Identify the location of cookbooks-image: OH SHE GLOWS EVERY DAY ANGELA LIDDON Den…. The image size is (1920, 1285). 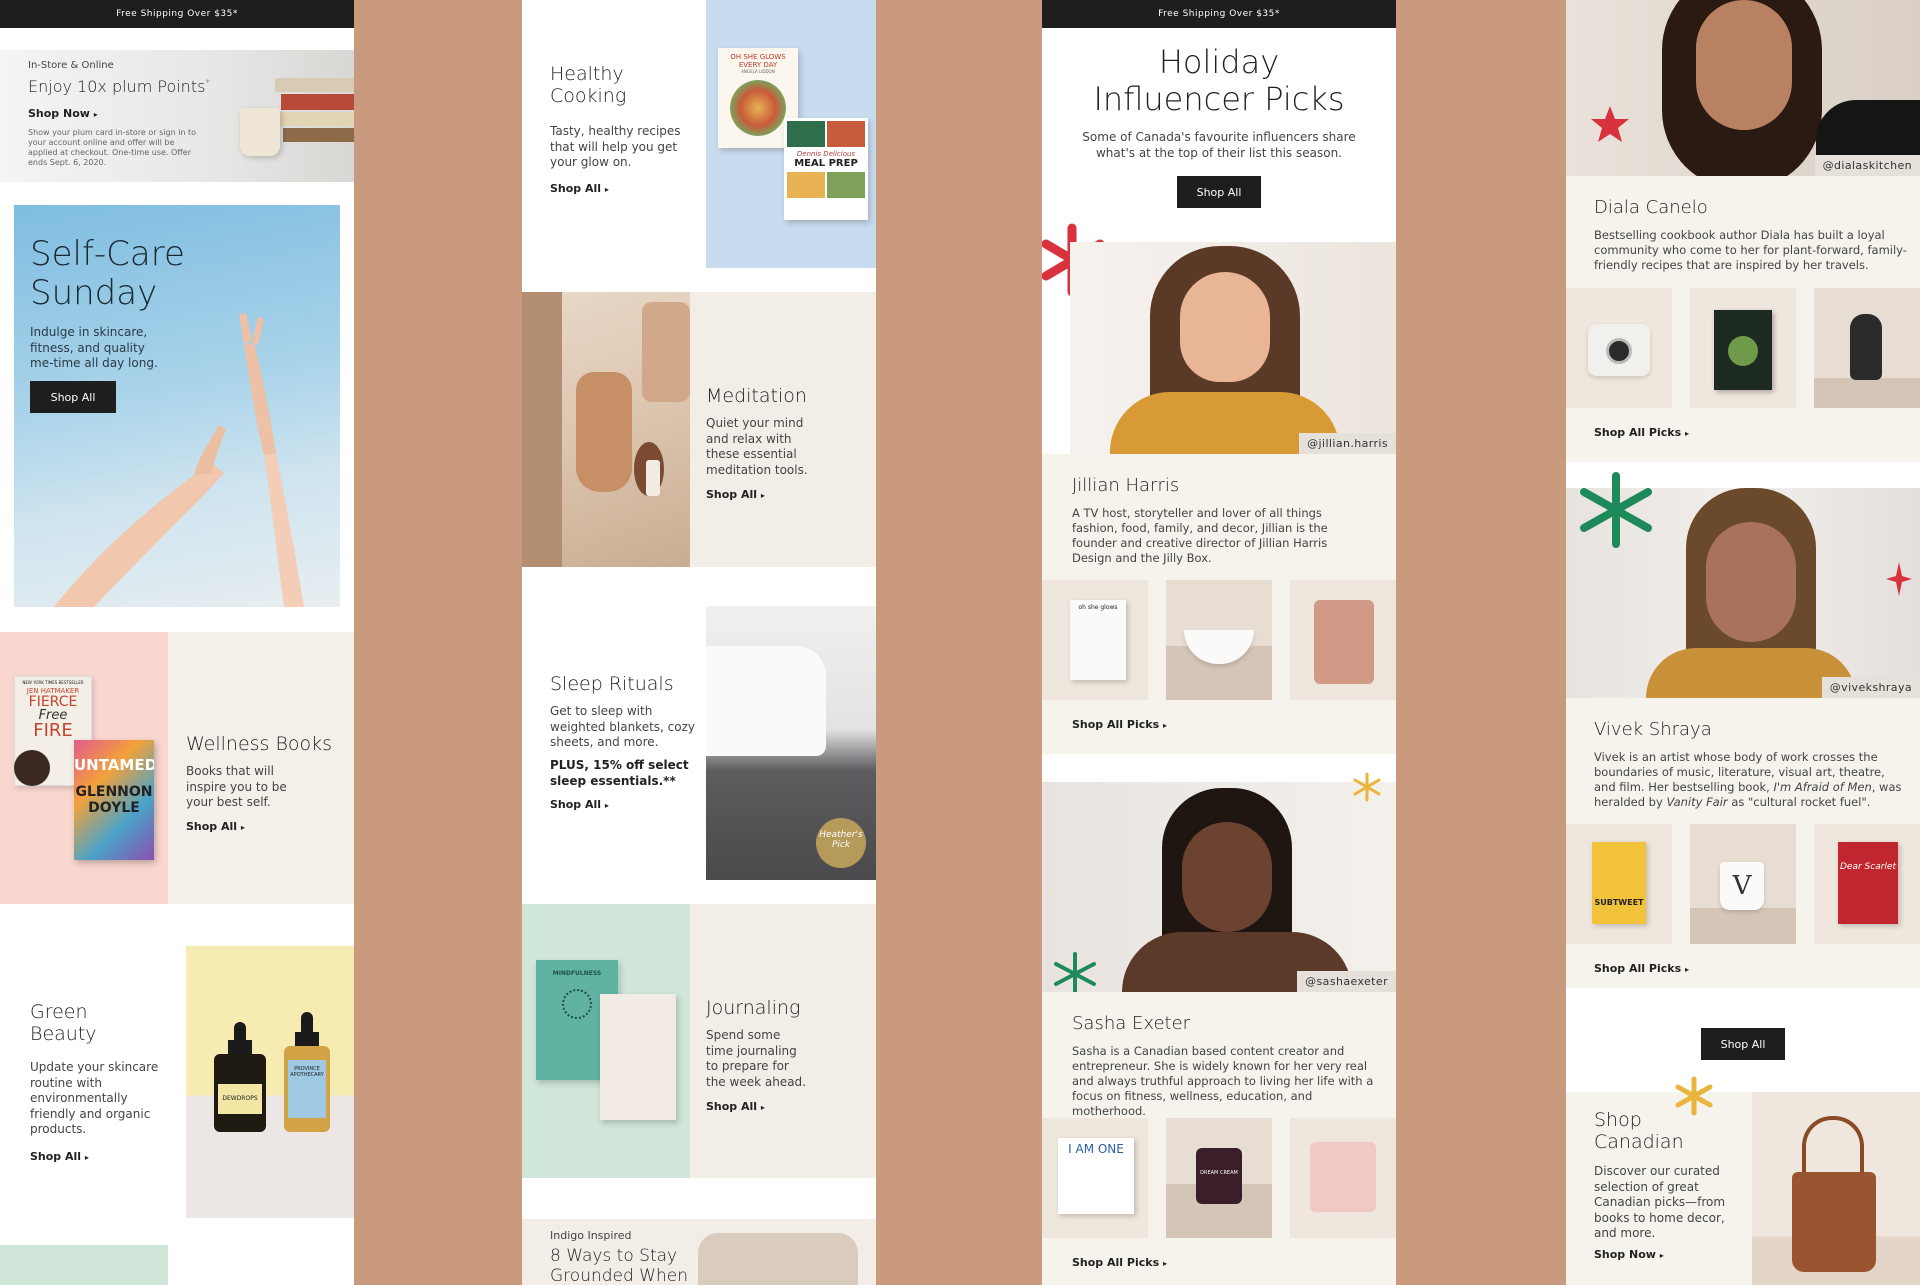
(791, 134).